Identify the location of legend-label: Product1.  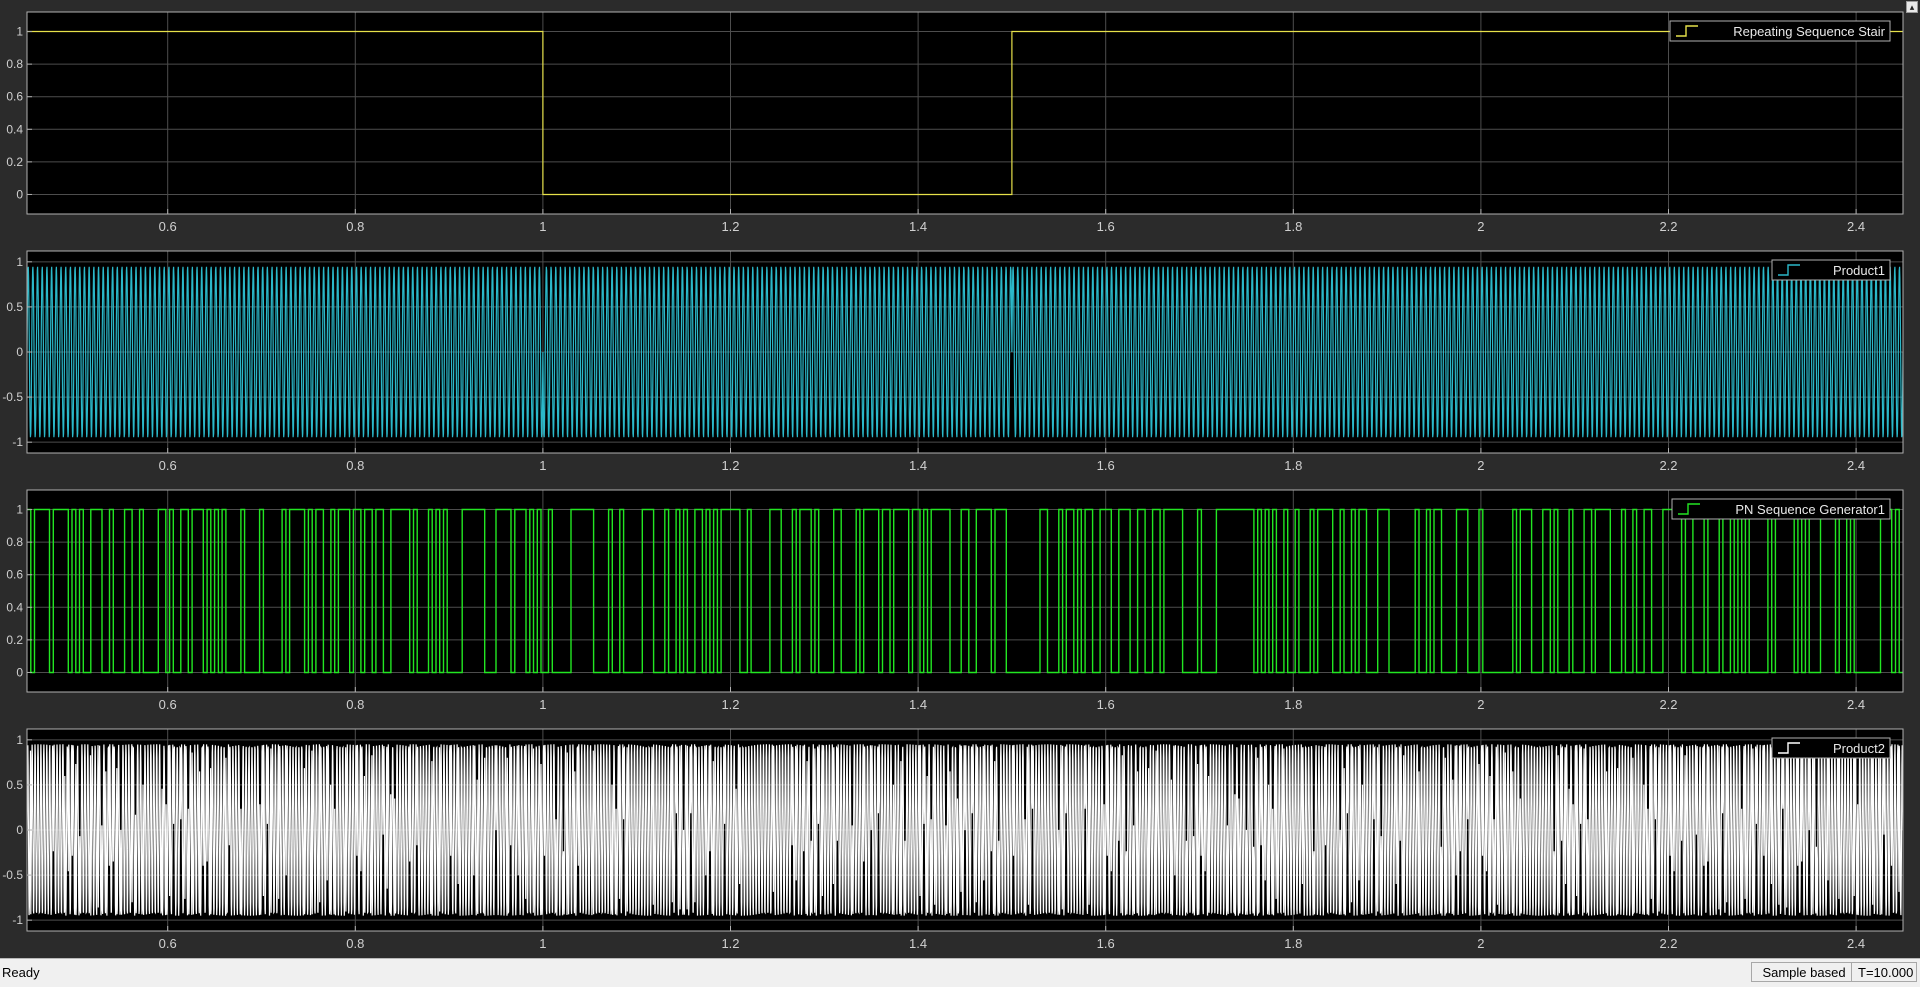
(1859, 270).